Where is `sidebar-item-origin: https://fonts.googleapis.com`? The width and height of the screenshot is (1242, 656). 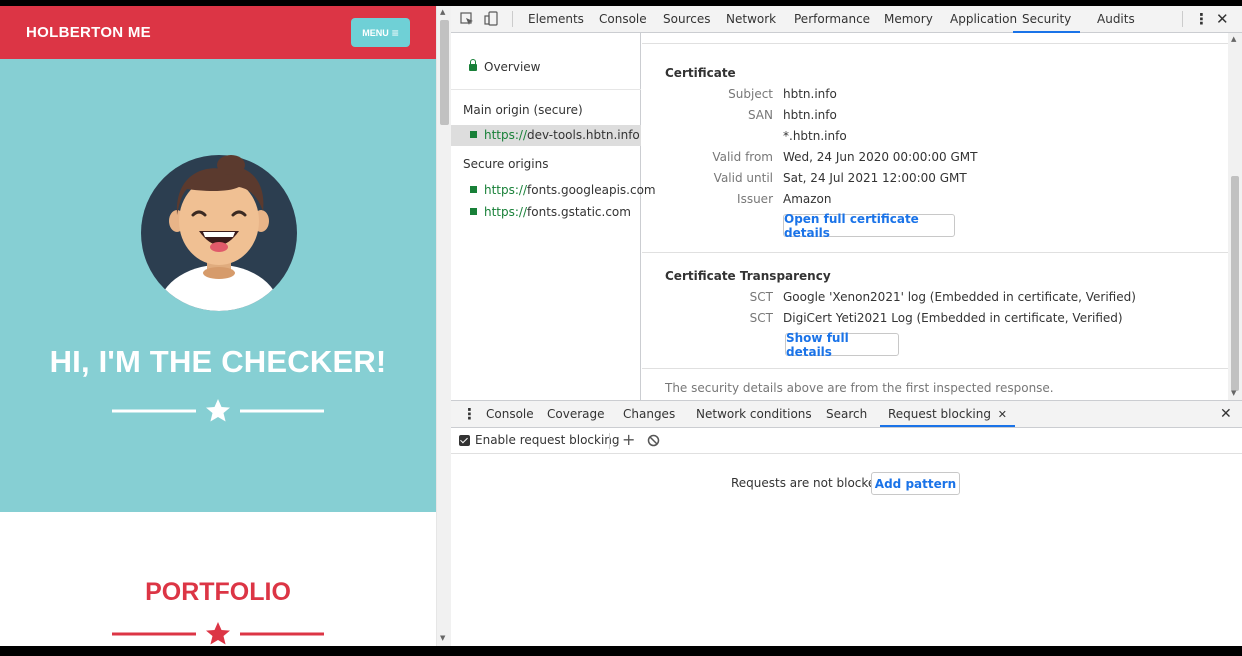 sidebar-item-origin: https://fonts.googleapis.com is located at coordinates (563, 190).